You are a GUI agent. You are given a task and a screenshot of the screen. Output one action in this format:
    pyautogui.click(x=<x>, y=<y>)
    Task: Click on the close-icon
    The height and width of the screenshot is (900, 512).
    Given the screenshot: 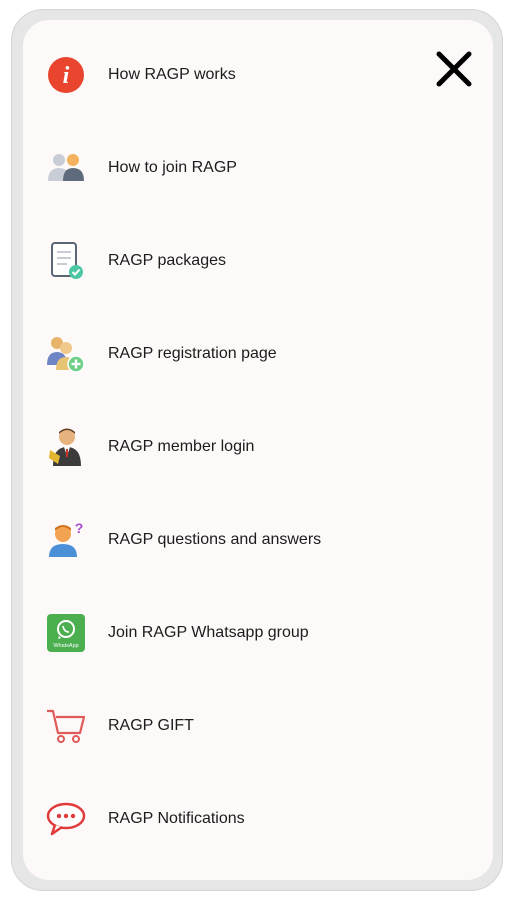 What is the action you would take?
    pyautogui.click(x=454, y=69)
    